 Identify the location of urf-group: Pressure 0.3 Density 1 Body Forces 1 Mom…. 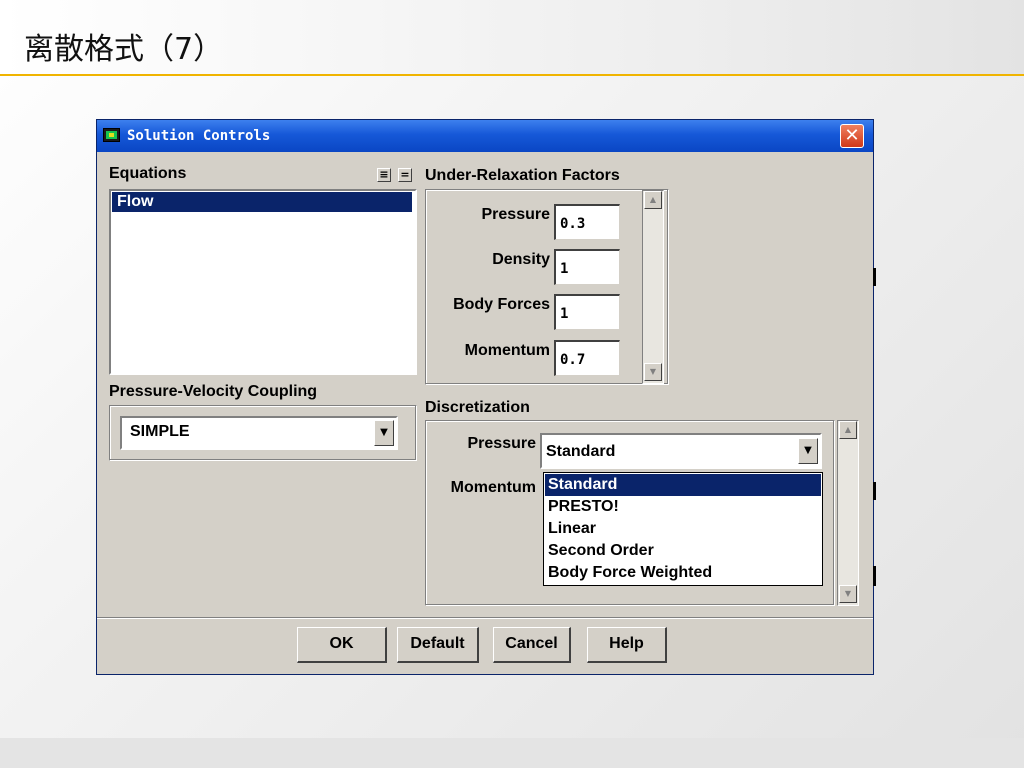
(547, 287).